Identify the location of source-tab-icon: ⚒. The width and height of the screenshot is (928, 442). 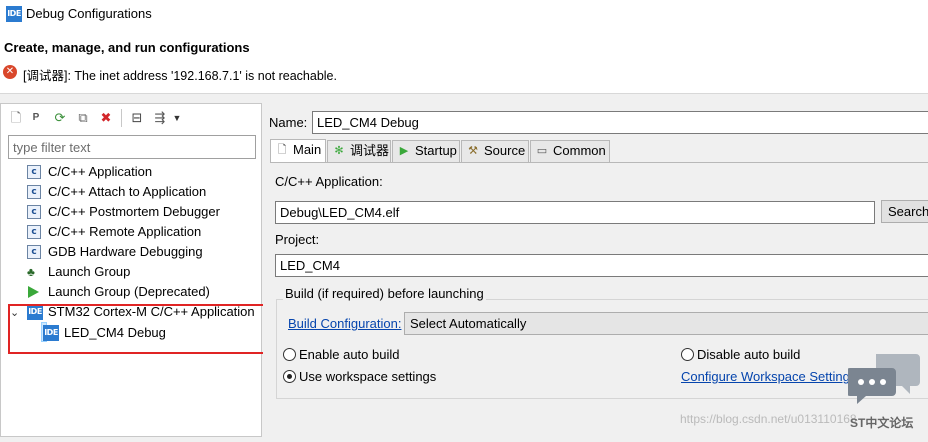
(473, 151).